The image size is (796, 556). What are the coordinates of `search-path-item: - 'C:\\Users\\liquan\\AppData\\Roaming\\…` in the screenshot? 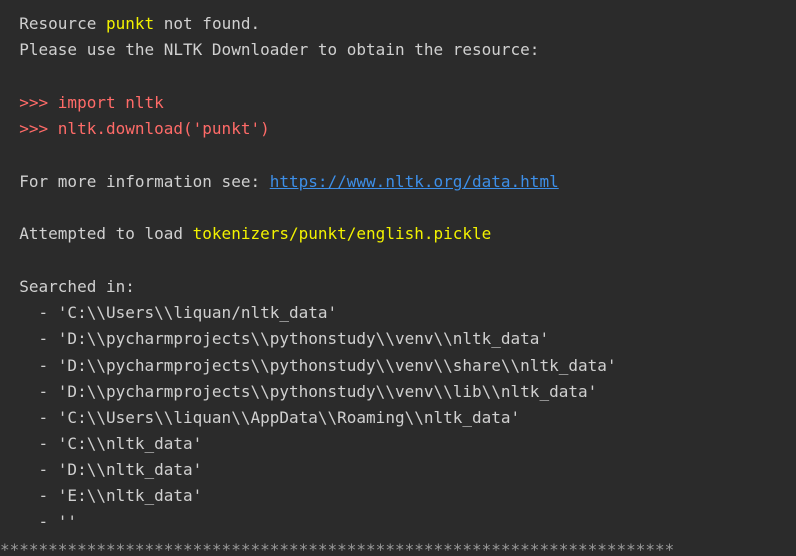 It's located at (260, 417).